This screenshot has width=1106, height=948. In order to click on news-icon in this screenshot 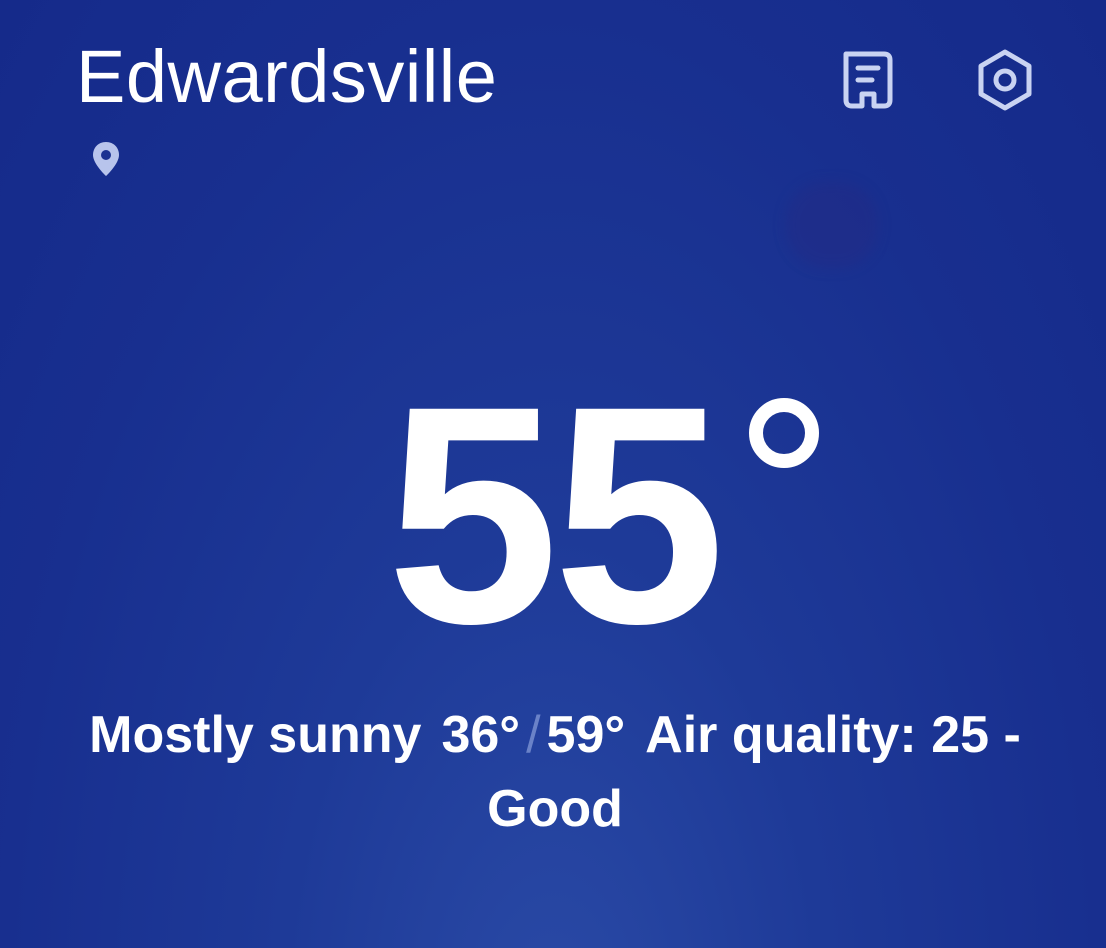, I will do `click(868, 80)`.